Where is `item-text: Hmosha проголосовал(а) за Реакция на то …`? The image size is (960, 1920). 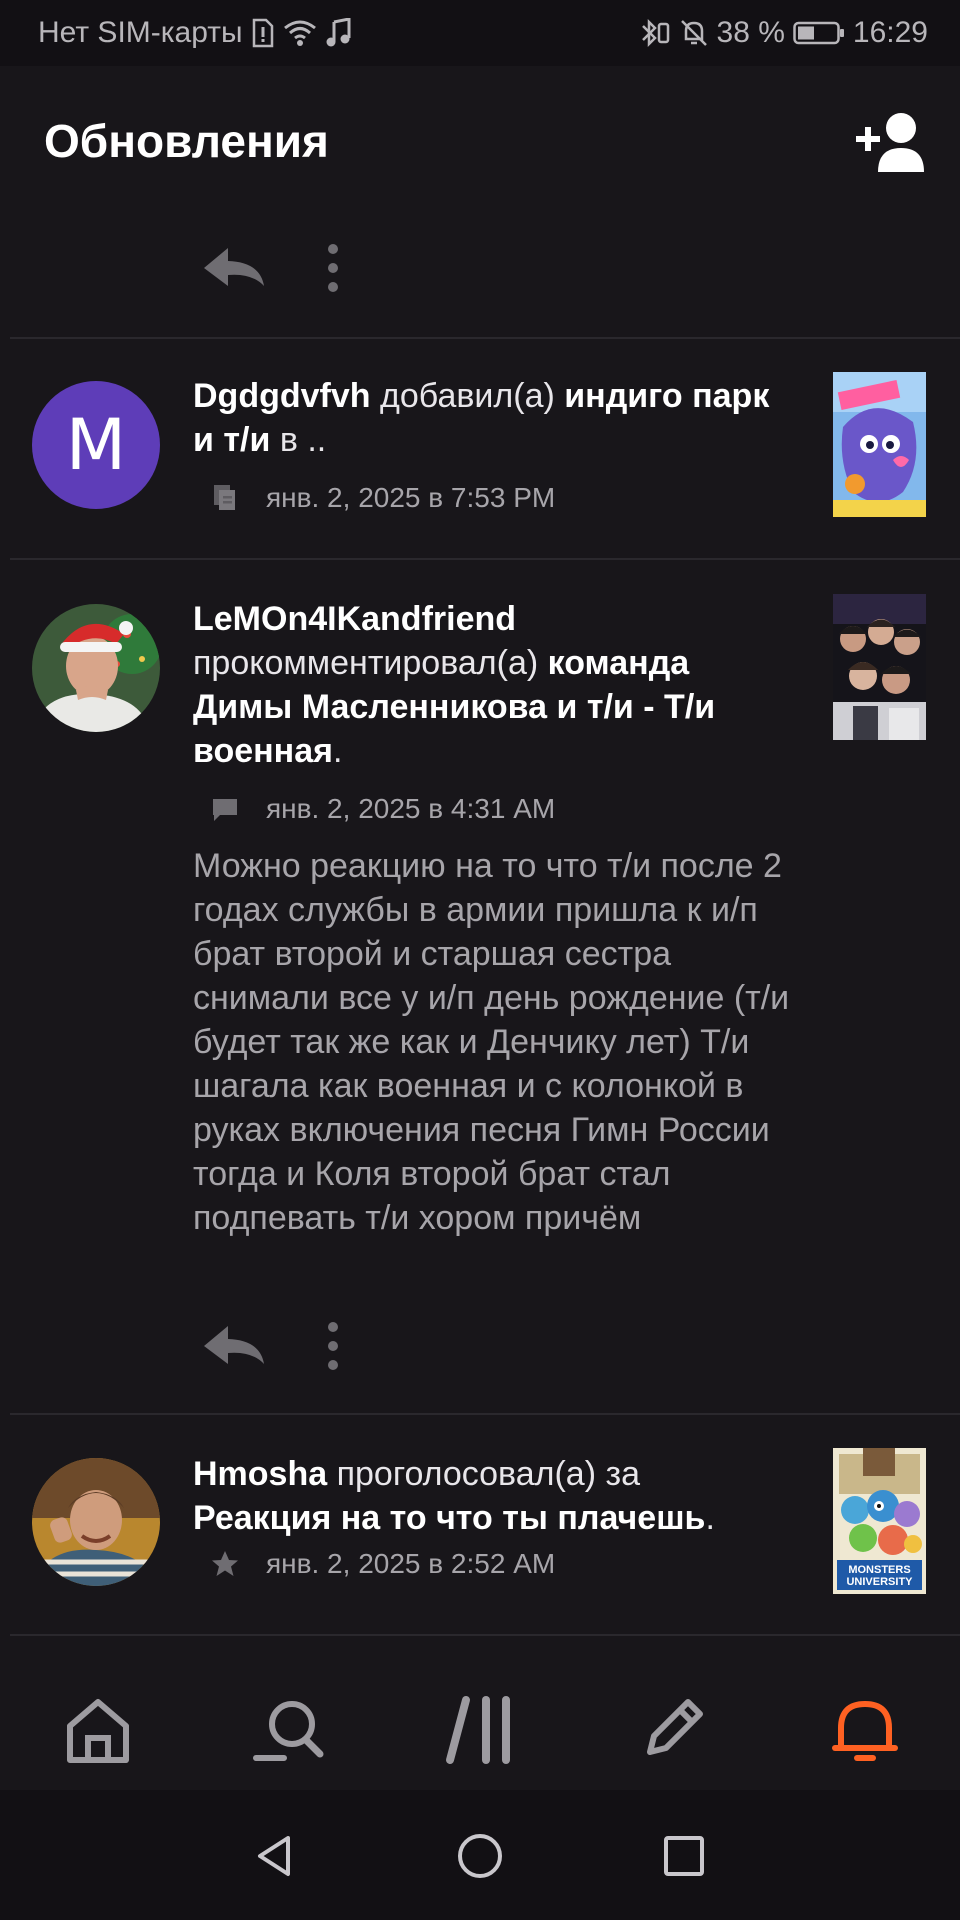 item-text: Hmosha проголосовал(а) за Реакция на то … is located at coordinates (488, 1496).